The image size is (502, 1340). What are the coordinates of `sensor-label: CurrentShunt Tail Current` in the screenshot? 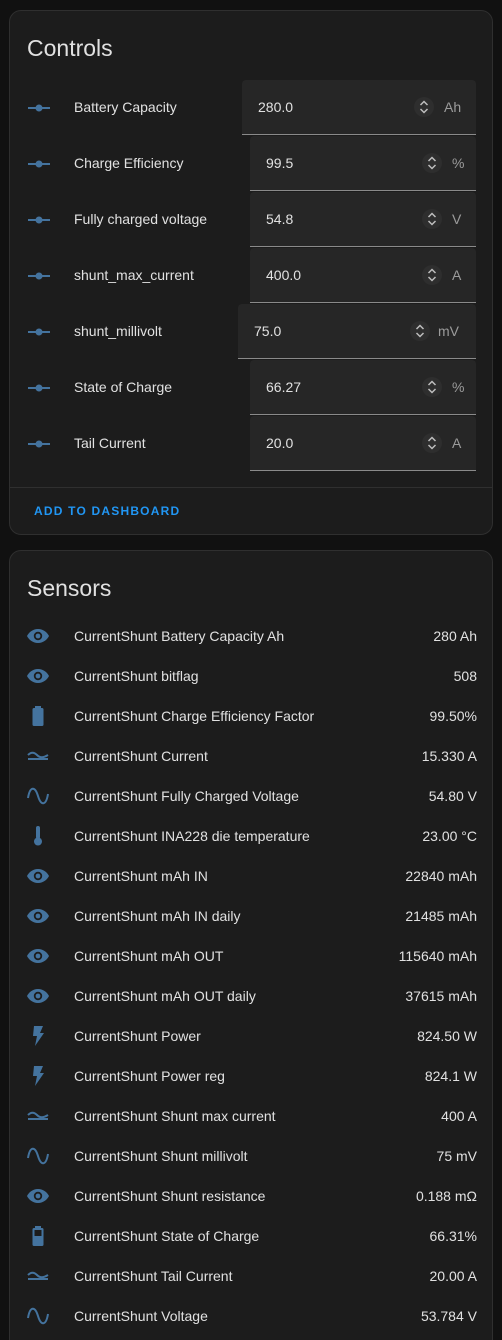 It's located at (153, 1276).